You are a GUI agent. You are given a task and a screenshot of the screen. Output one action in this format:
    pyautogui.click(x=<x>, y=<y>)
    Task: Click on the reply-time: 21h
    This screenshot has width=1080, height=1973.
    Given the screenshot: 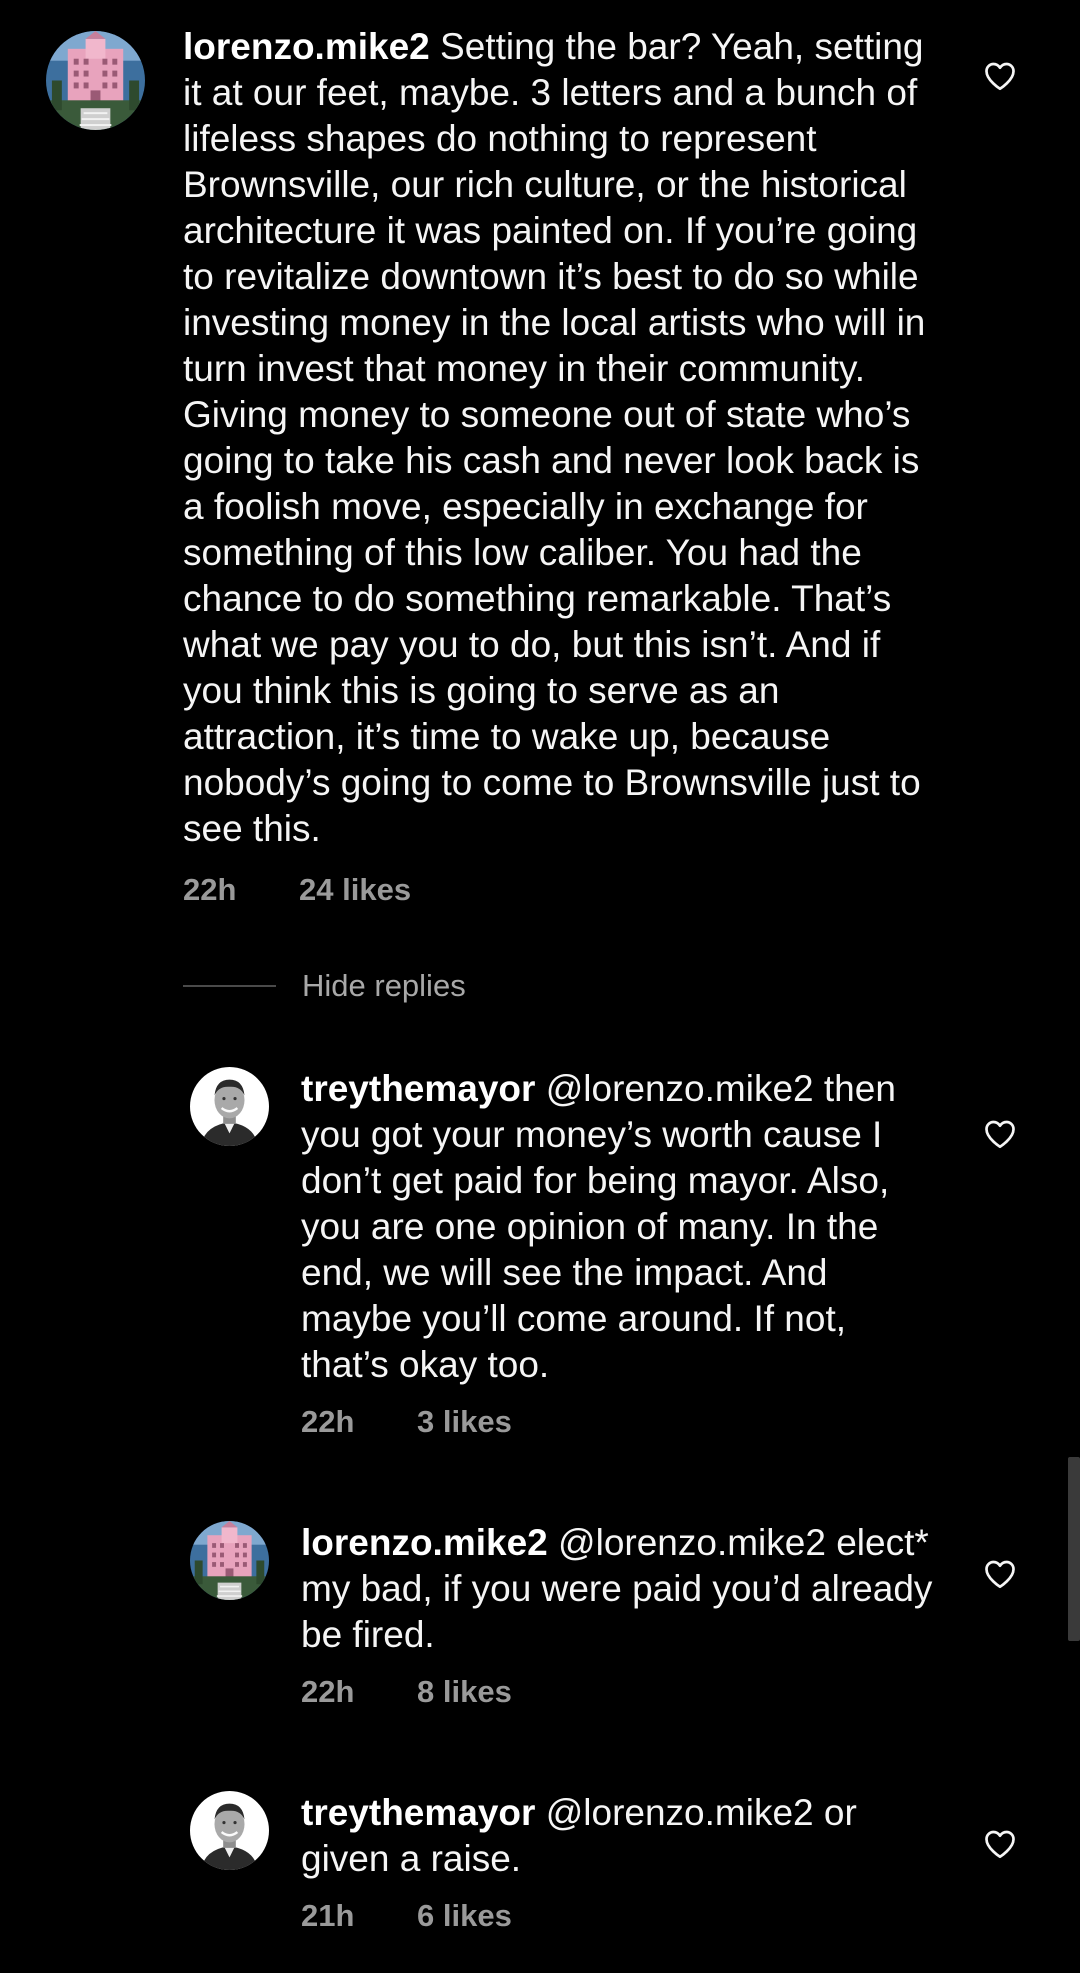 What is the action you would take?
    pyautogui.click(x=328, y=1915)
    